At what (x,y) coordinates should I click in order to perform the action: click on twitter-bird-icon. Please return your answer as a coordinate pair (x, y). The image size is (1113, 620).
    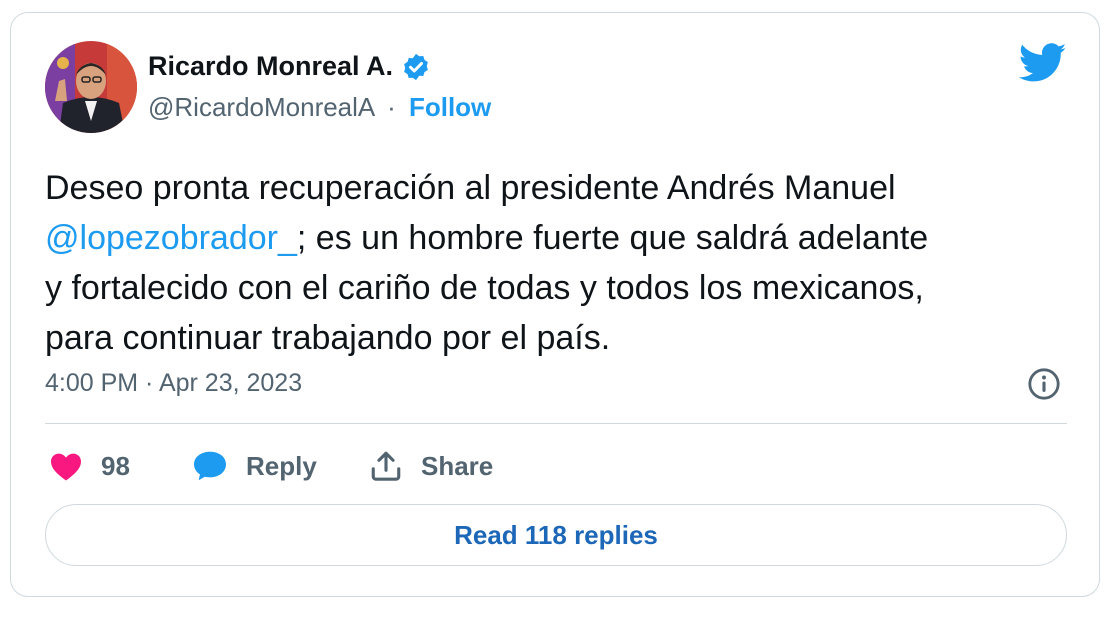
    Looking at the image, I should click on (1042, 63).